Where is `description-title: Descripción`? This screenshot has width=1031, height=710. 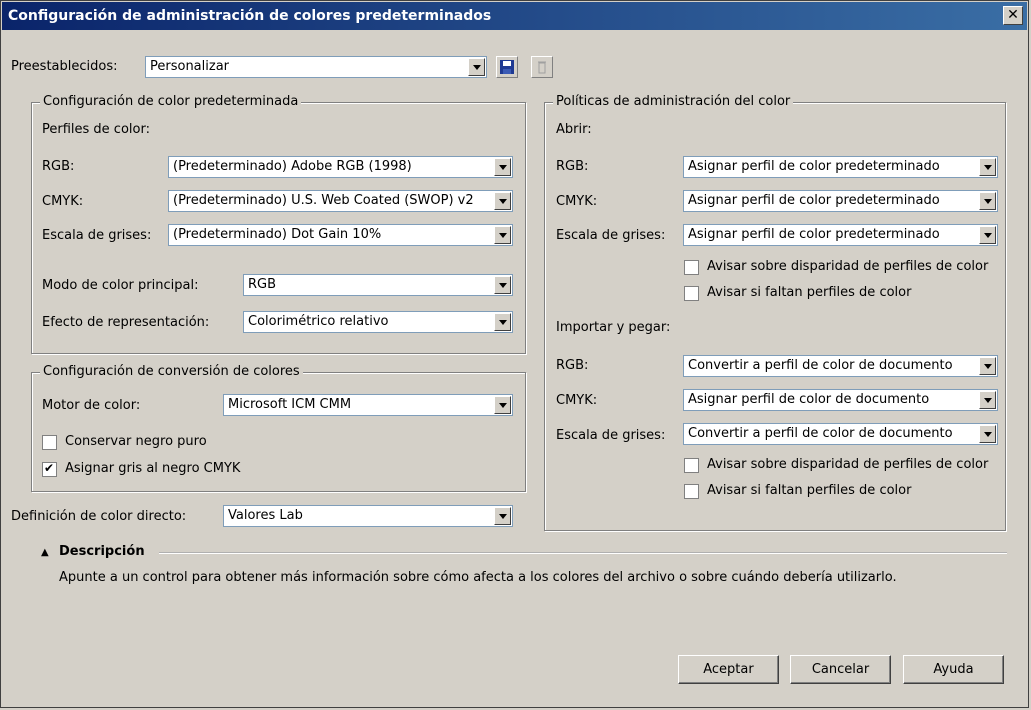
description-title: Descripción is located at coordinates (102, 551).